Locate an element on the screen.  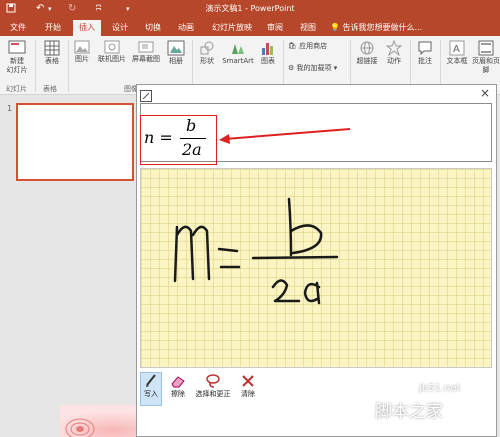
picture-button: 图片 is located at coordinates (82, 52).